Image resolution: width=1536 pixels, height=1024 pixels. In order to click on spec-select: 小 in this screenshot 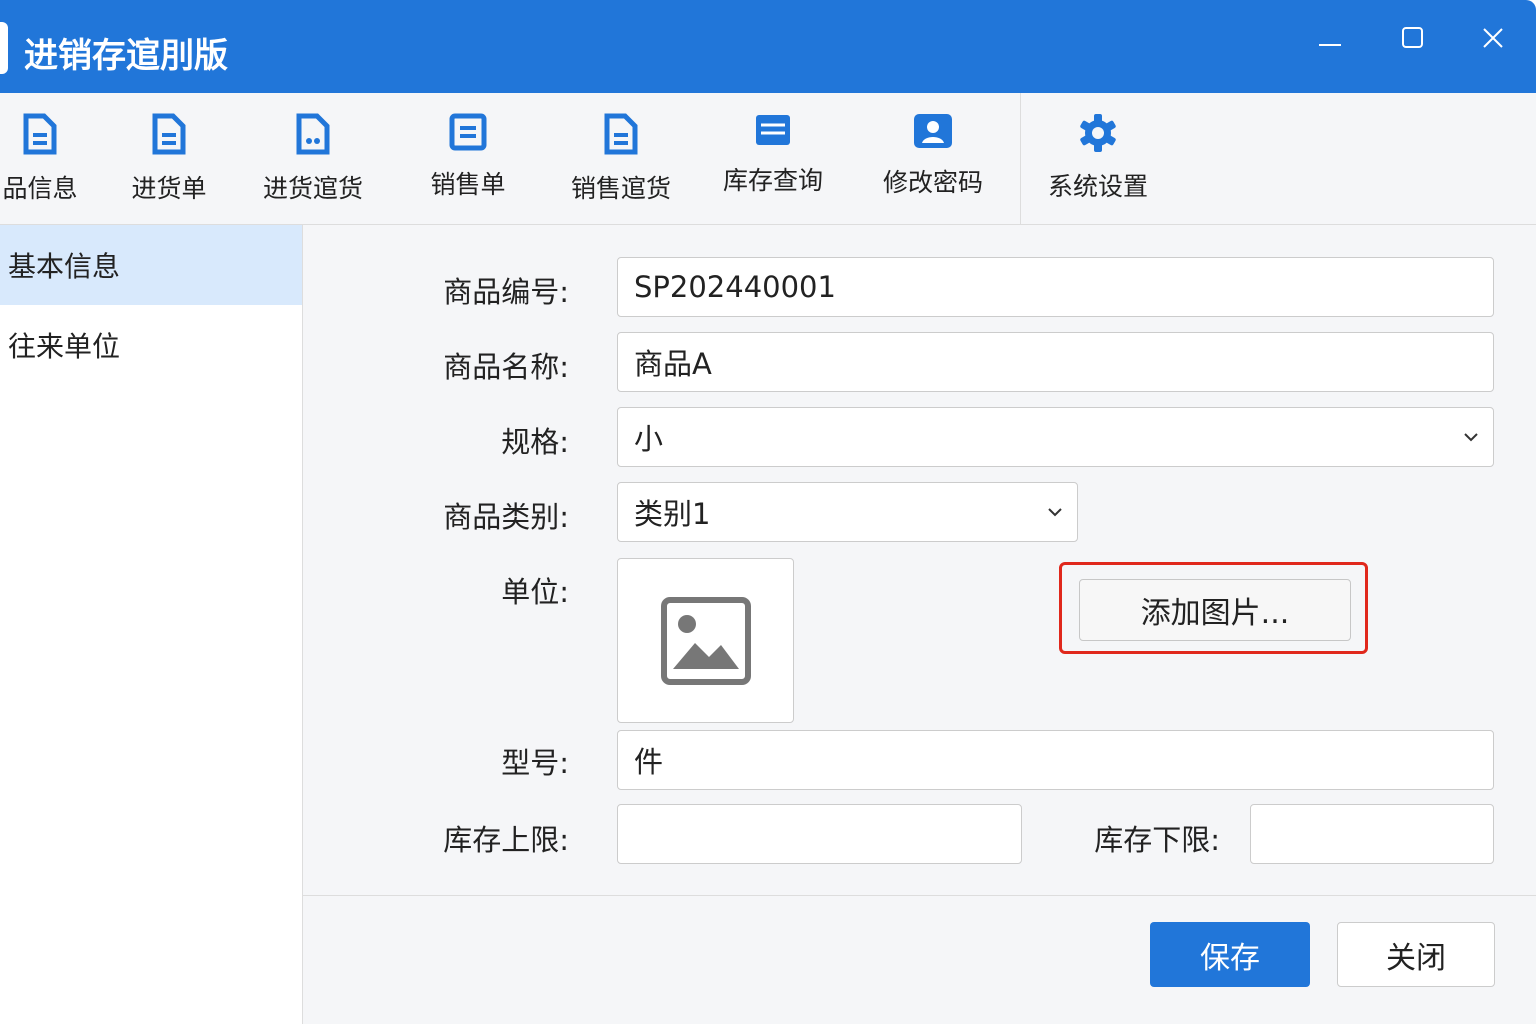, I will do `click(1055, 437)`.